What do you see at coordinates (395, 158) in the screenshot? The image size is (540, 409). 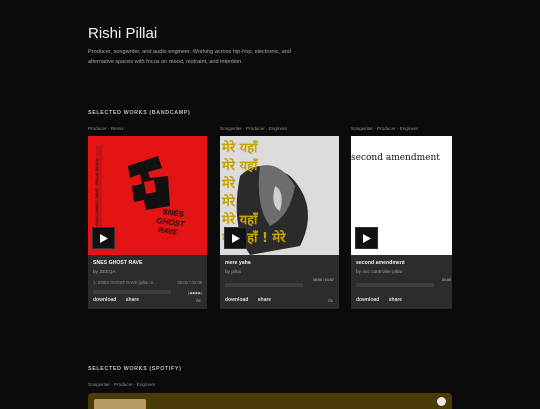 I see `art-text: second amendment` at bounding box center [395, 158].